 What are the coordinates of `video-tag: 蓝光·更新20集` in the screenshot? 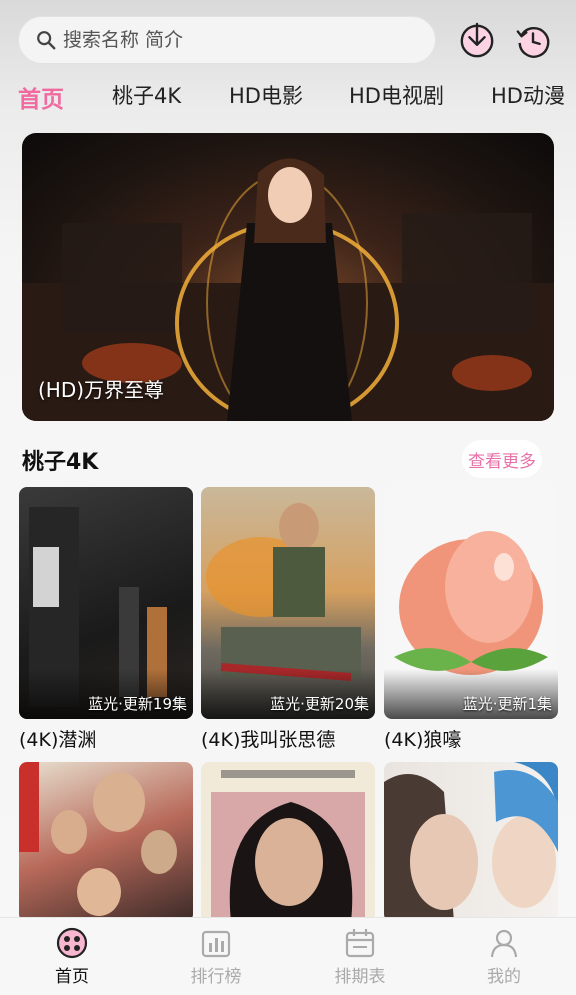 It's located at (319, 704).